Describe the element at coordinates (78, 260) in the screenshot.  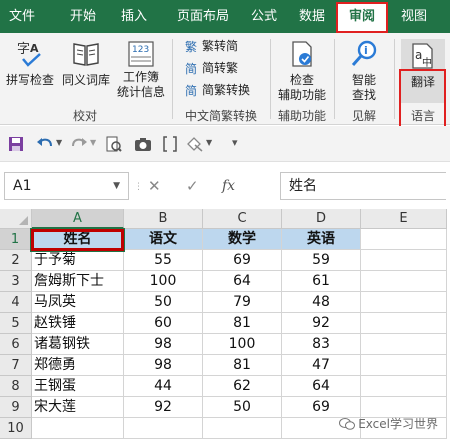
I see `cell-a2: 于予菊` at that location.